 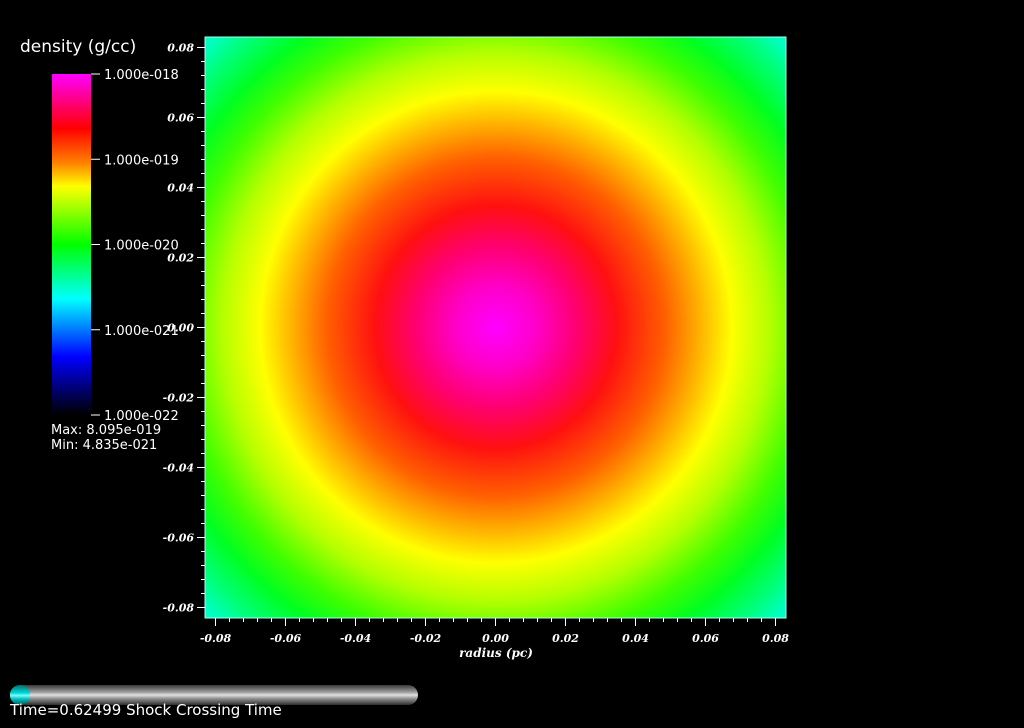 What do you see at coordinates (141, 160) in the screenshot?
I see `colorbar-tick-label: 1.000e-019` at bounding box center [141, 160].